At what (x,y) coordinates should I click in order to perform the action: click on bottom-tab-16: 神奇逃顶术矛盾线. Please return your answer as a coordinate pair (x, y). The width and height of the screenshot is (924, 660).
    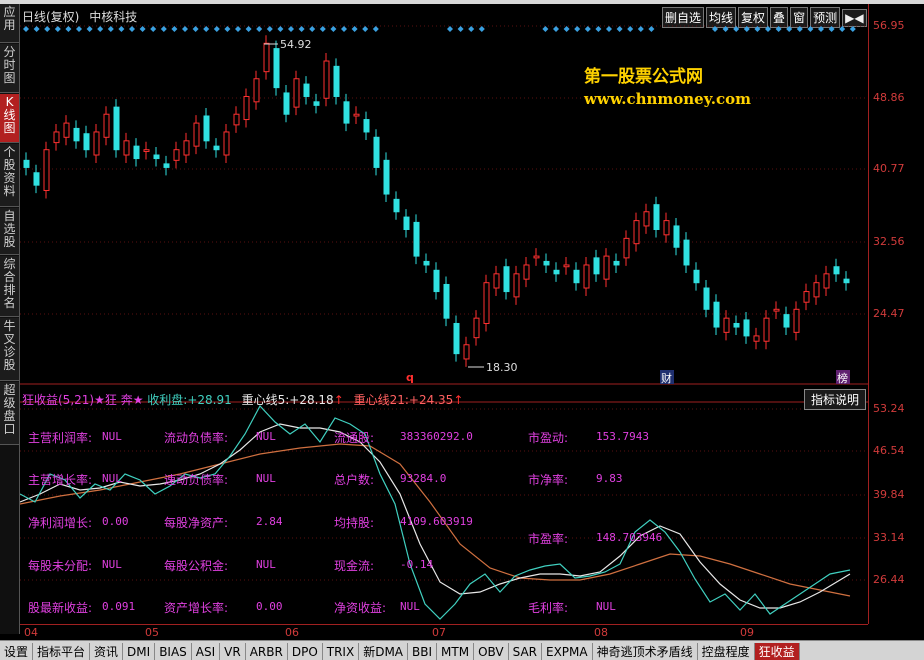
    Looking at the image, I should click on (645, 651).